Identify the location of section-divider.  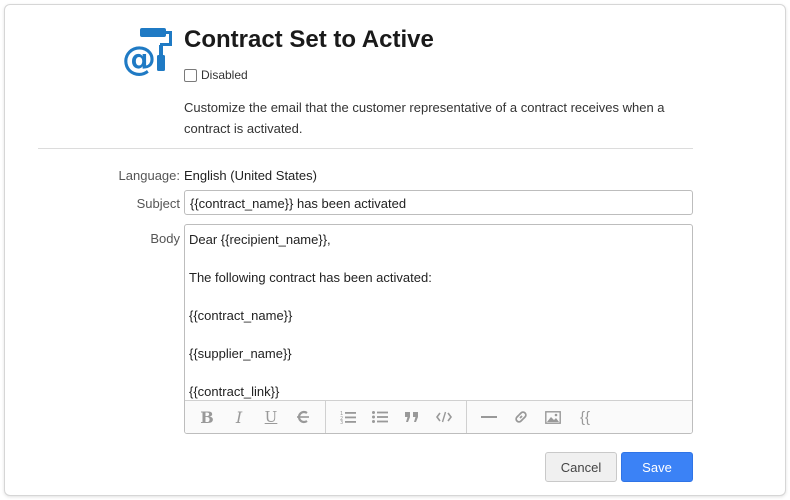
(365, 148).